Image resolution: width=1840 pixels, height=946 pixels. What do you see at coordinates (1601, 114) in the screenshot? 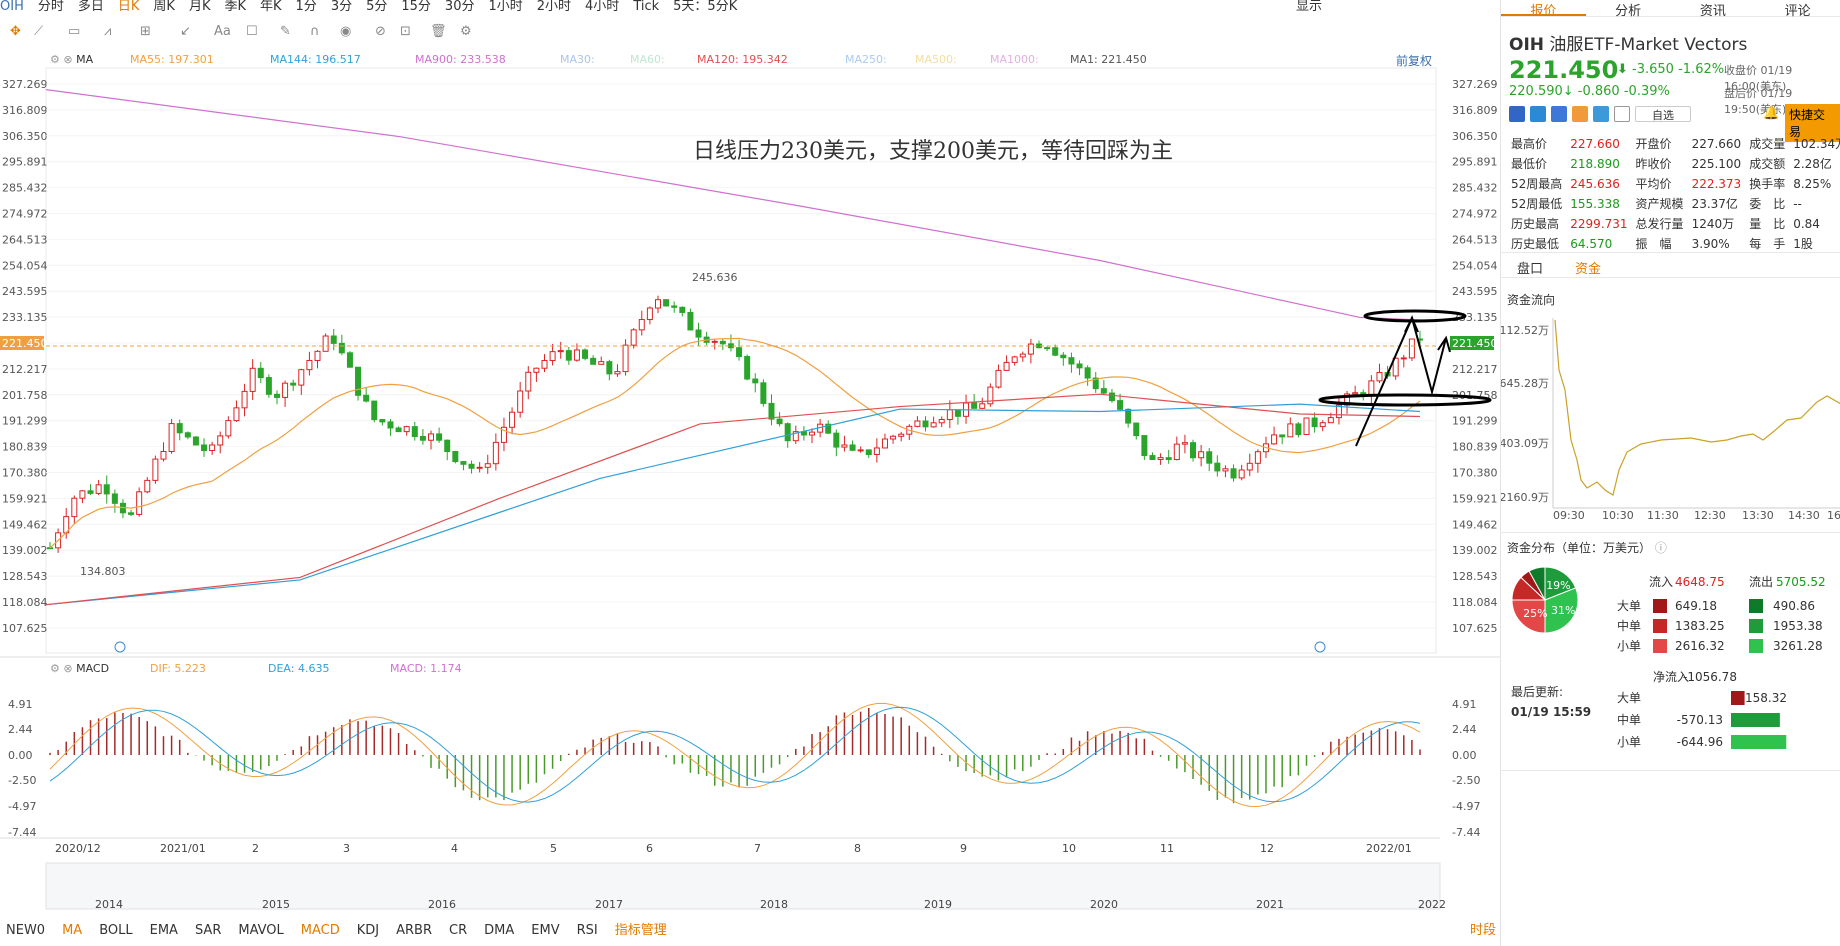
I see `tag-icon` at bounding box center [1601, 114].